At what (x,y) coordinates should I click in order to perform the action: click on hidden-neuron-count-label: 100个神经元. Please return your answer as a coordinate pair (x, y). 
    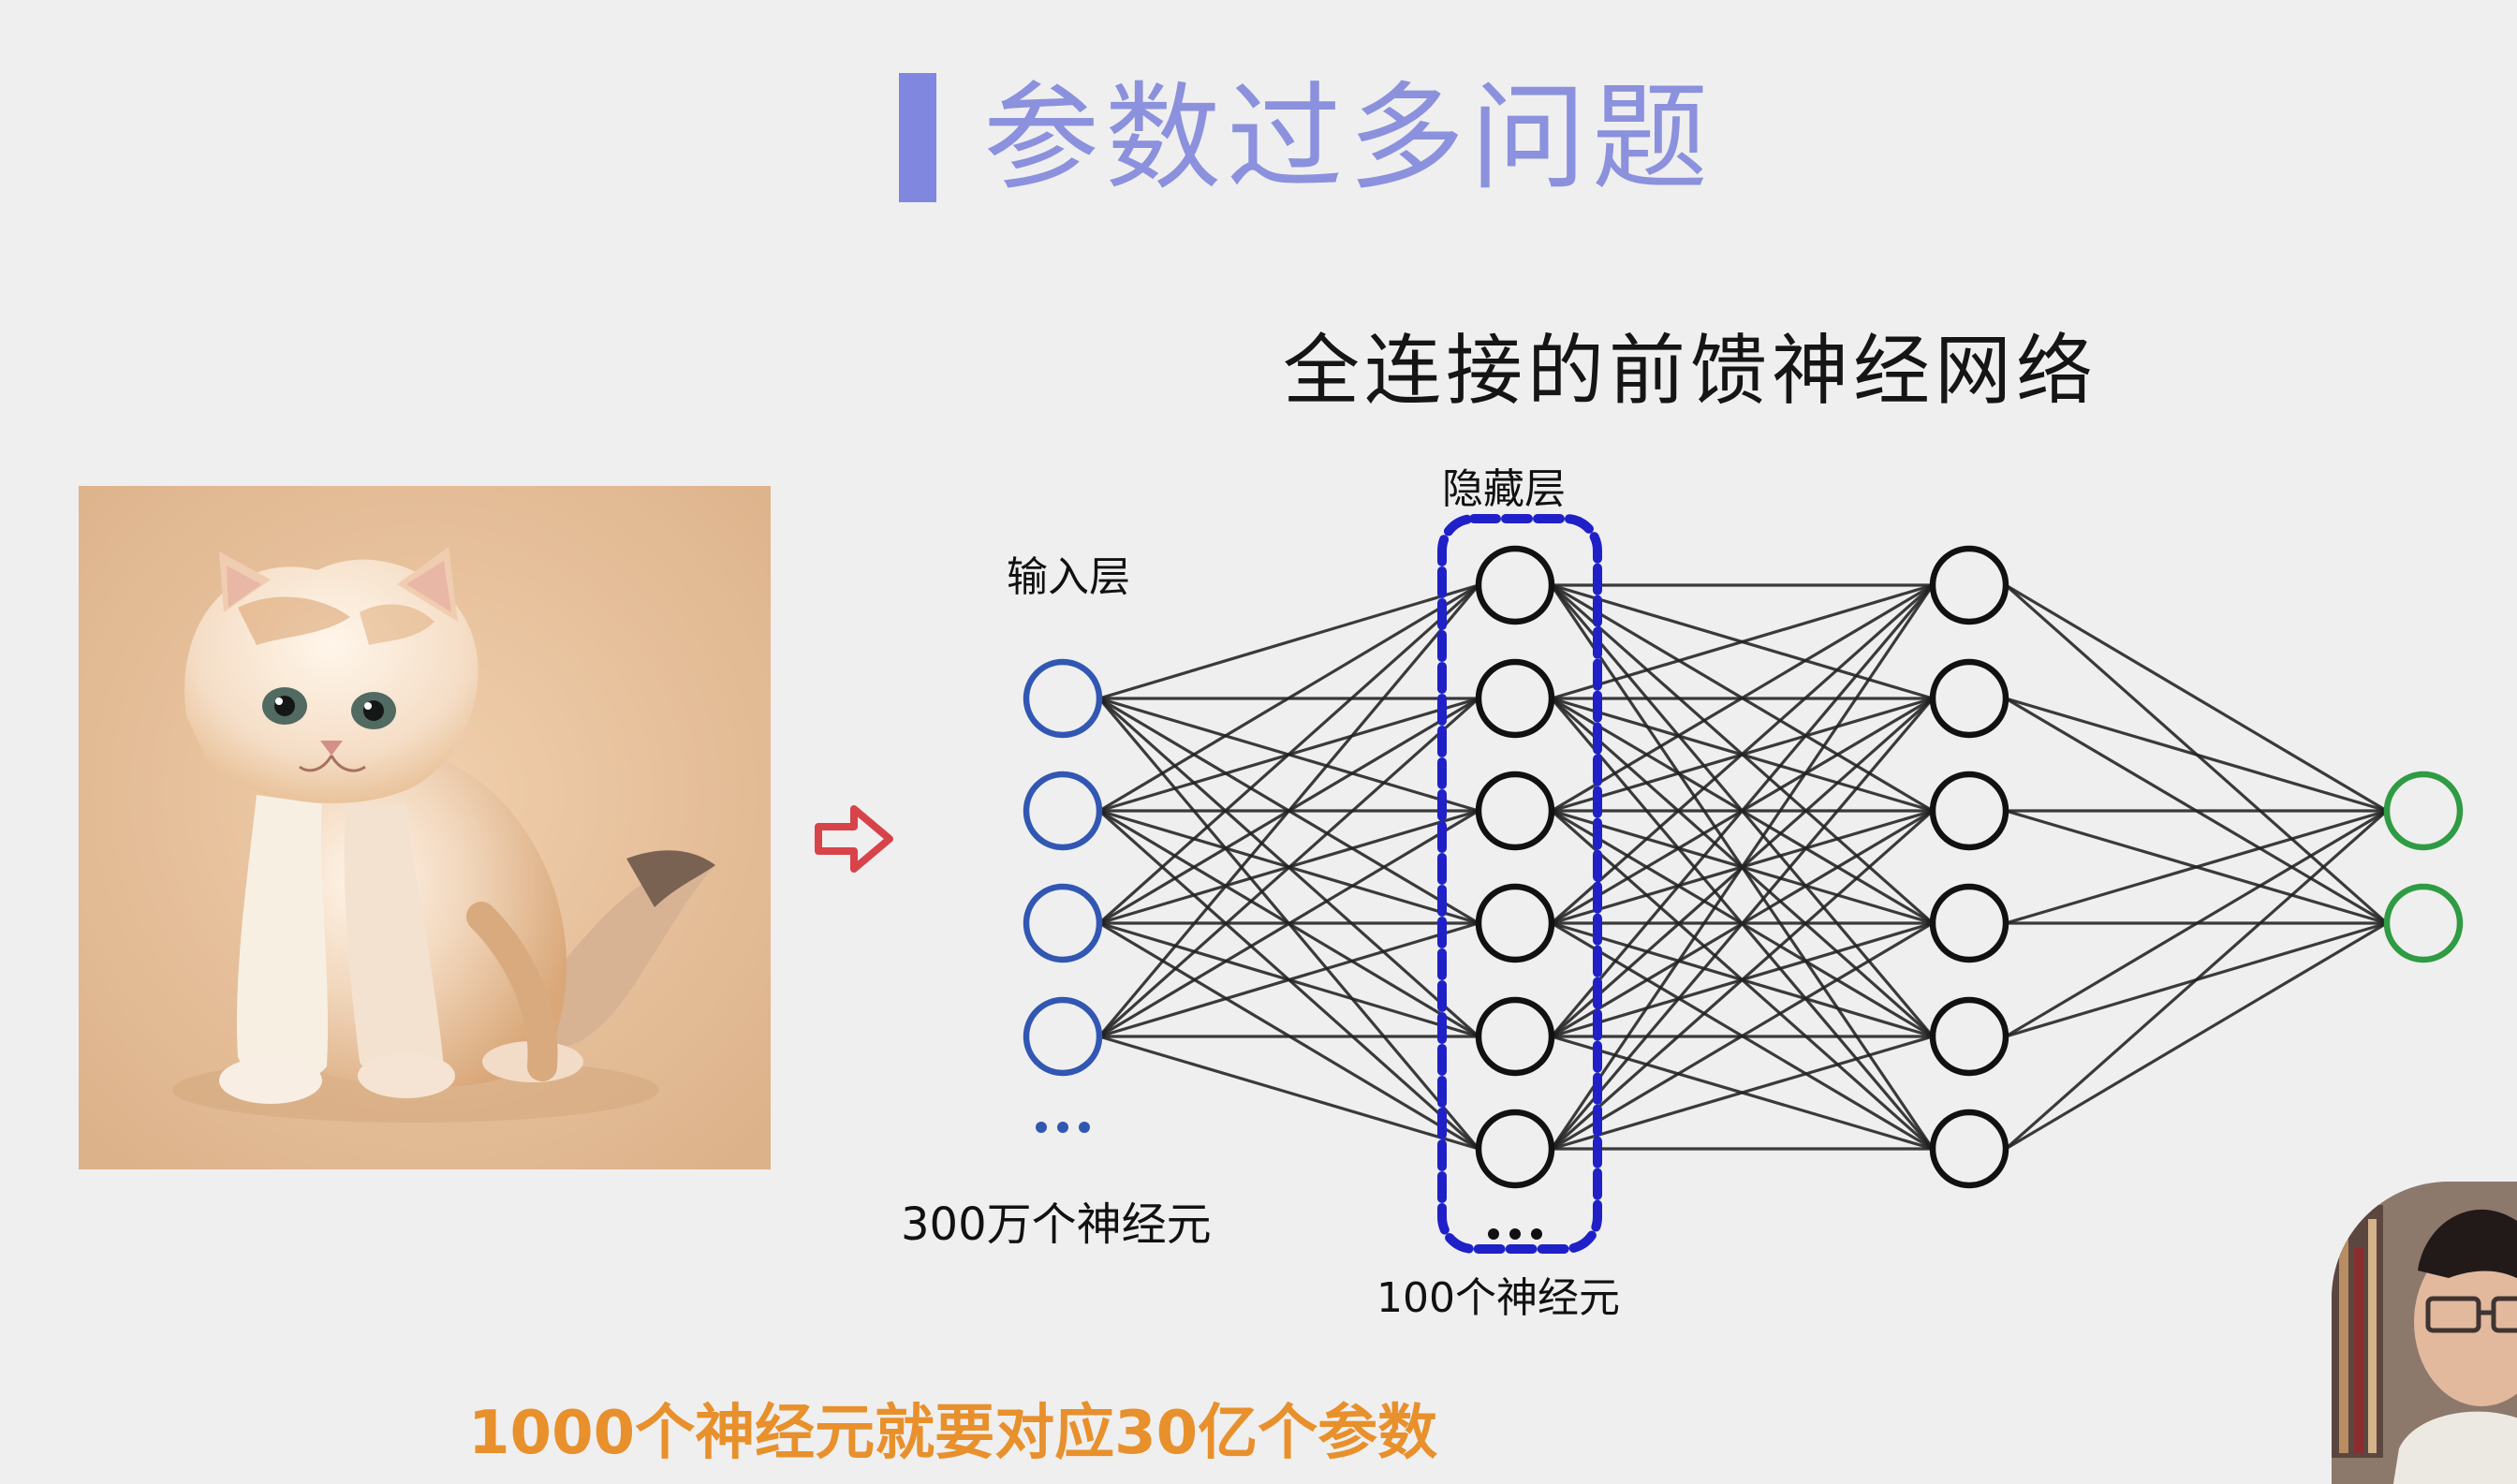
    Looking at the image, I should click on (1498, 1298).